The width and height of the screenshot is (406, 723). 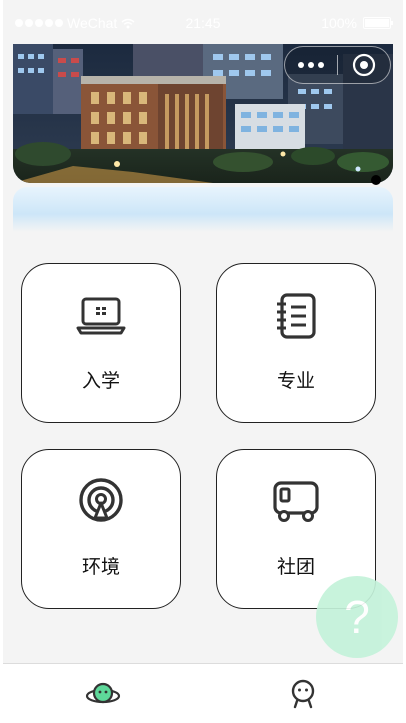 I want to click on battery-icon, so click(x=378, y=23).